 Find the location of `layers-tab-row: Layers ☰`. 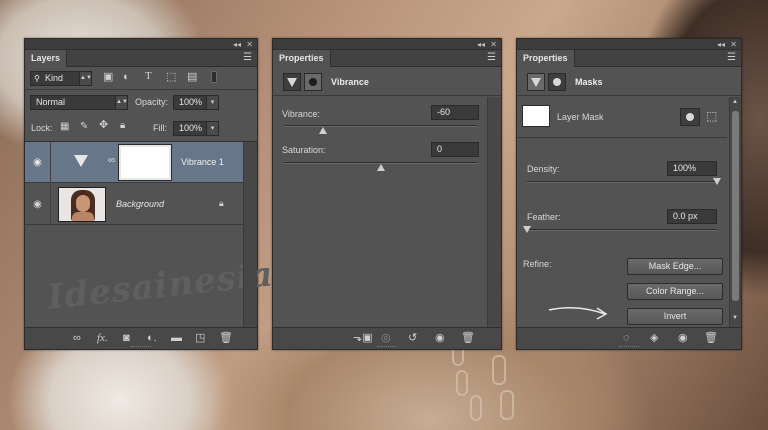

layers-tab-row: Layers ☰ is located at coordinates (141, 58).